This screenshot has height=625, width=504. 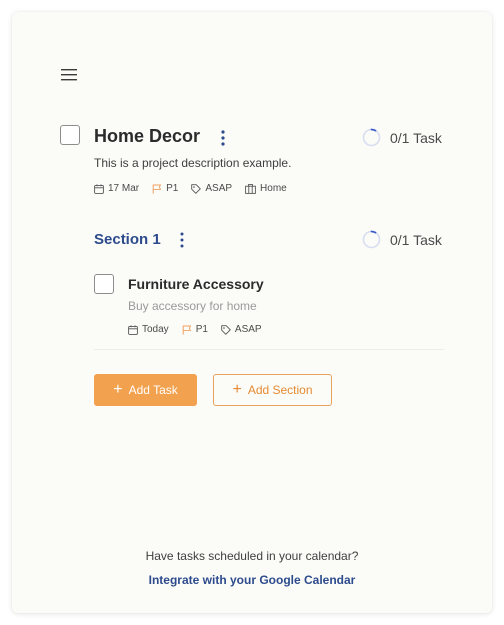 What do you see at coordinates (248, 329) in the screenshot?
I see `task-tag-label: ASAP` at bounding box center [248, 329].